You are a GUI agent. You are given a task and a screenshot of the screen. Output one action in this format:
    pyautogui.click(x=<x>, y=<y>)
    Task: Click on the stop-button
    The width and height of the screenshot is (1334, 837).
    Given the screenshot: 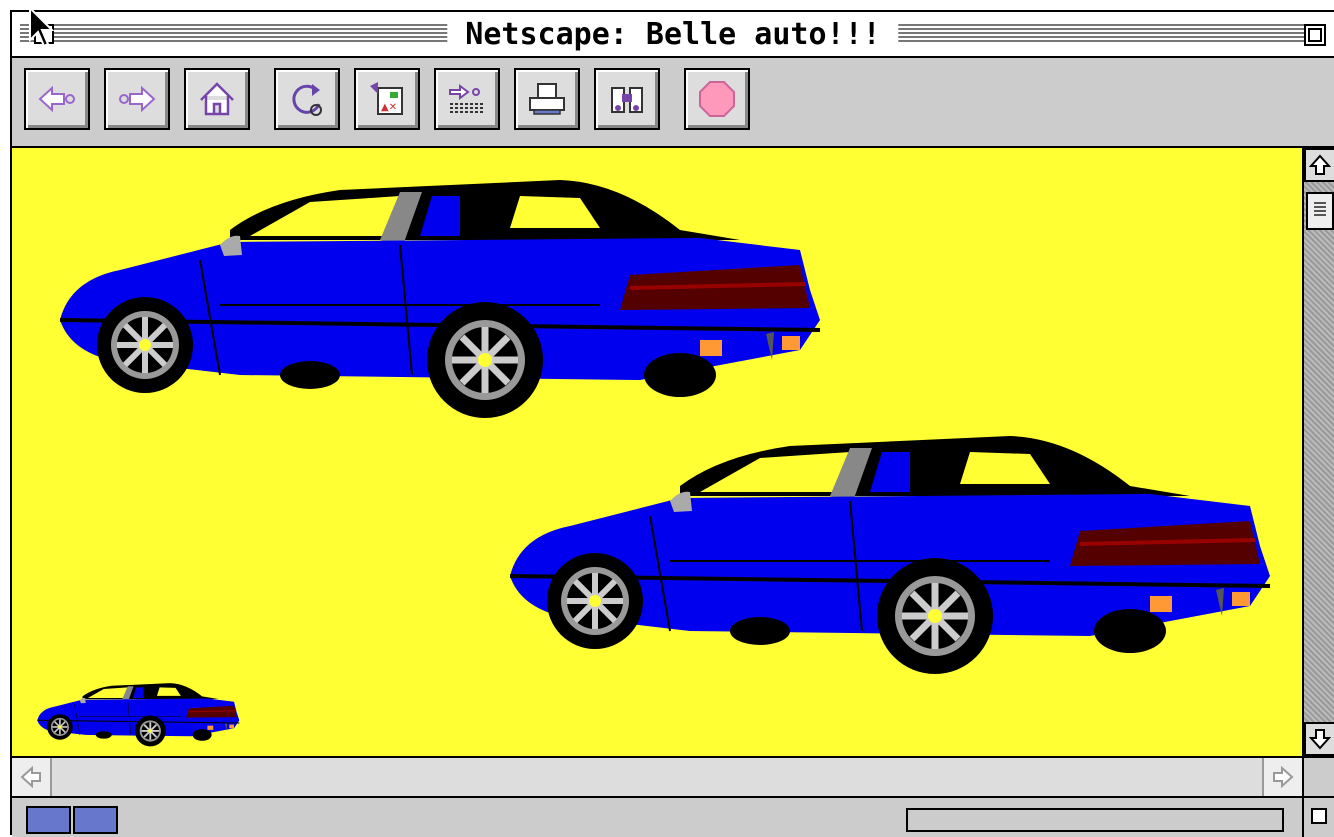 What is the action you would take?
    pyautogui.click(x=717, y=99)
    